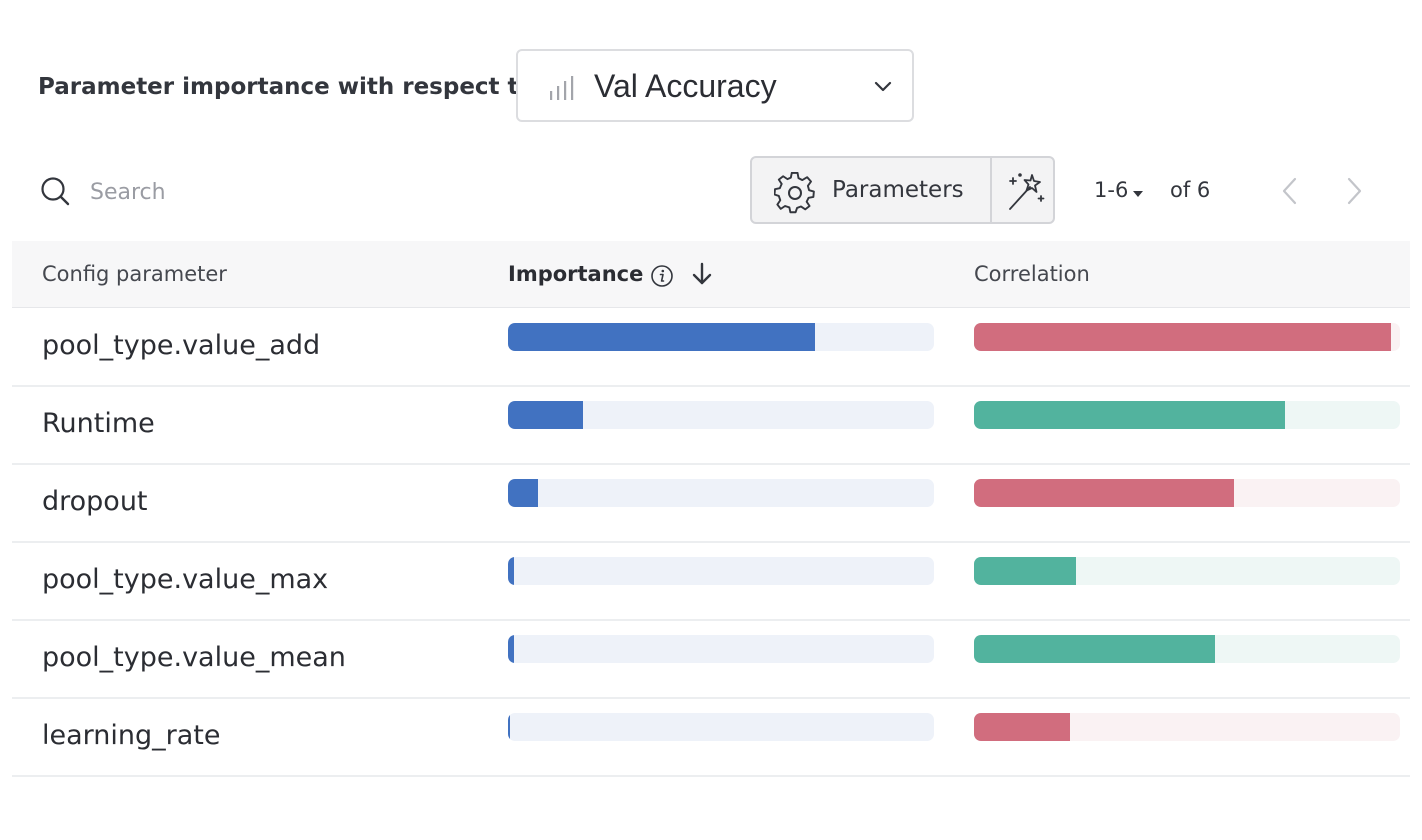  I want to click on table-row: Runtime, so click(711, 425).